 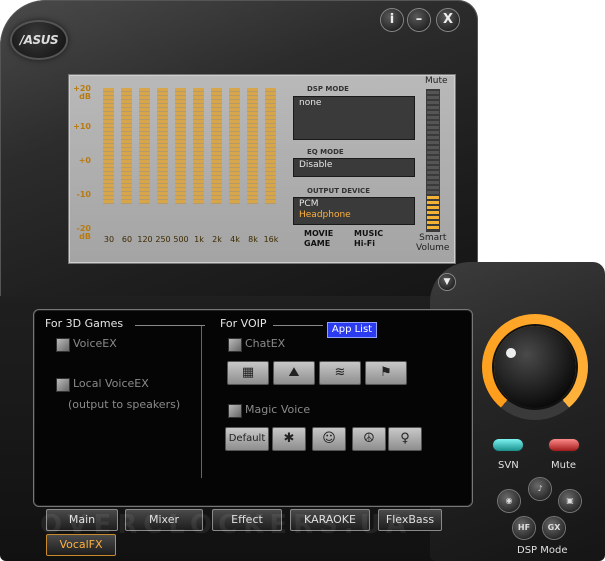 I want to click on mute-label: Mute, so click(x=436, y=81).